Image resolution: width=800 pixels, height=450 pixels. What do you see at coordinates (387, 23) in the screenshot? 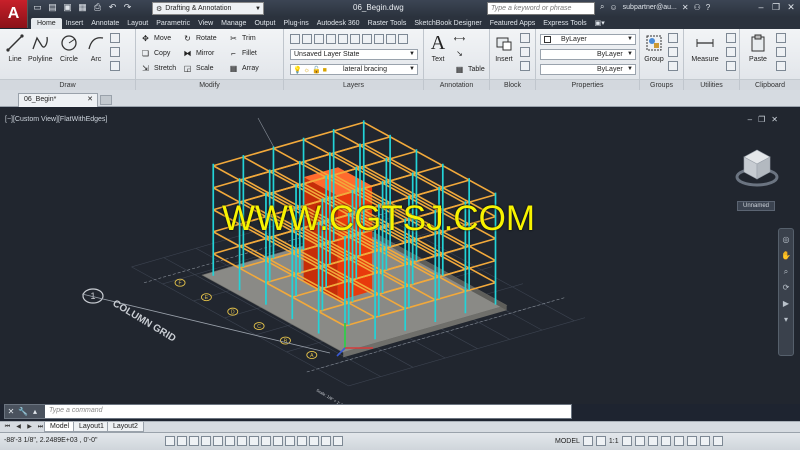
I see `tab-raster-tools: Raster Tools` at bounding box center [387, 23].